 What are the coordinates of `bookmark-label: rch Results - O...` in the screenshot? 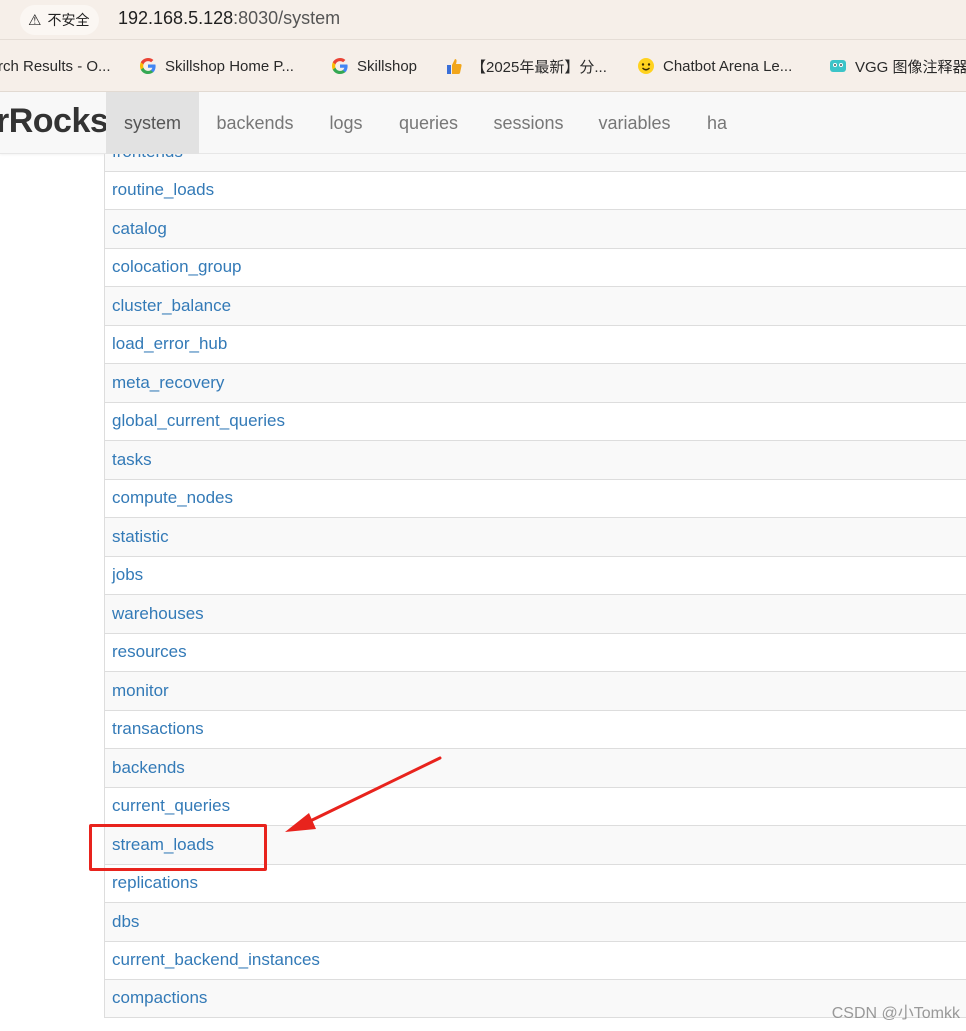 It's located at (55, 66).